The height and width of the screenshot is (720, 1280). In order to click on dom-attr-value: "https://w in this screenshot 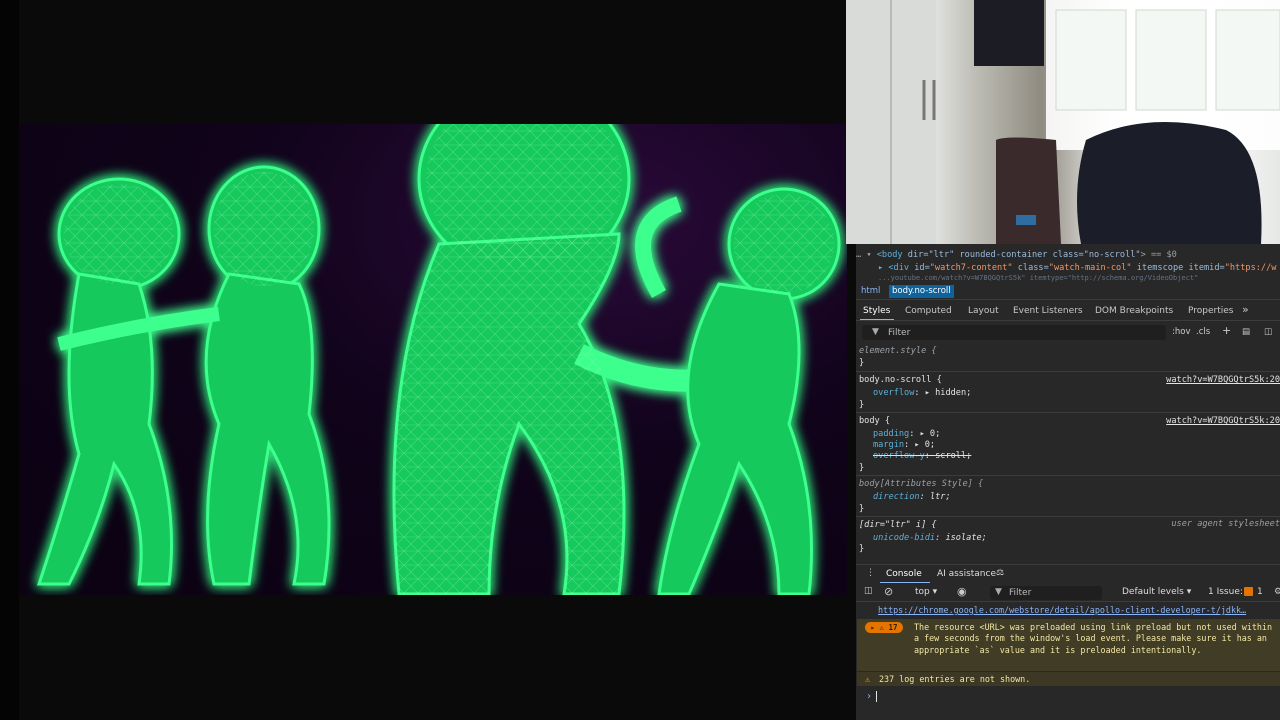, I will do `click(1250, 268)`.